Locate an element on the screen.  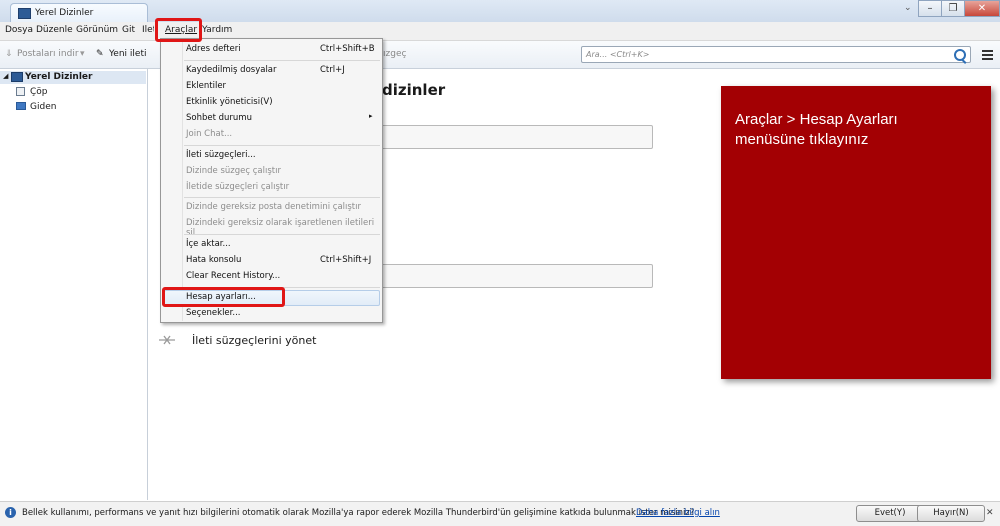
shortcut-address-book: Ctrl+Shift+B is located at coordinates (347, 49).